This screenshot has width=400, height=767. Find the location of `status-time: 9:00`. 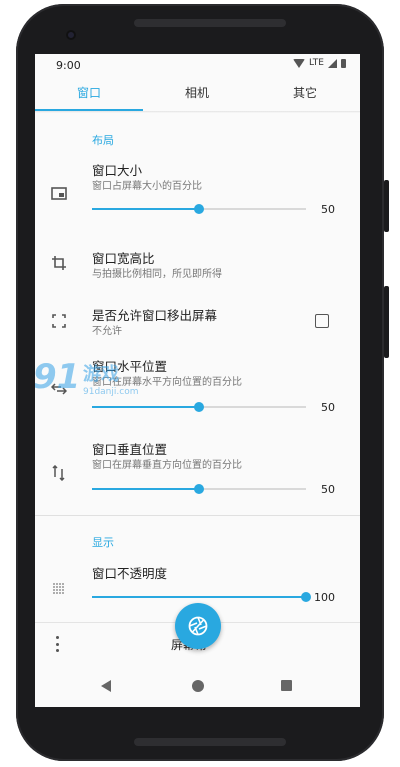

status-time: 9:00 is located at coordinates (68, 65).